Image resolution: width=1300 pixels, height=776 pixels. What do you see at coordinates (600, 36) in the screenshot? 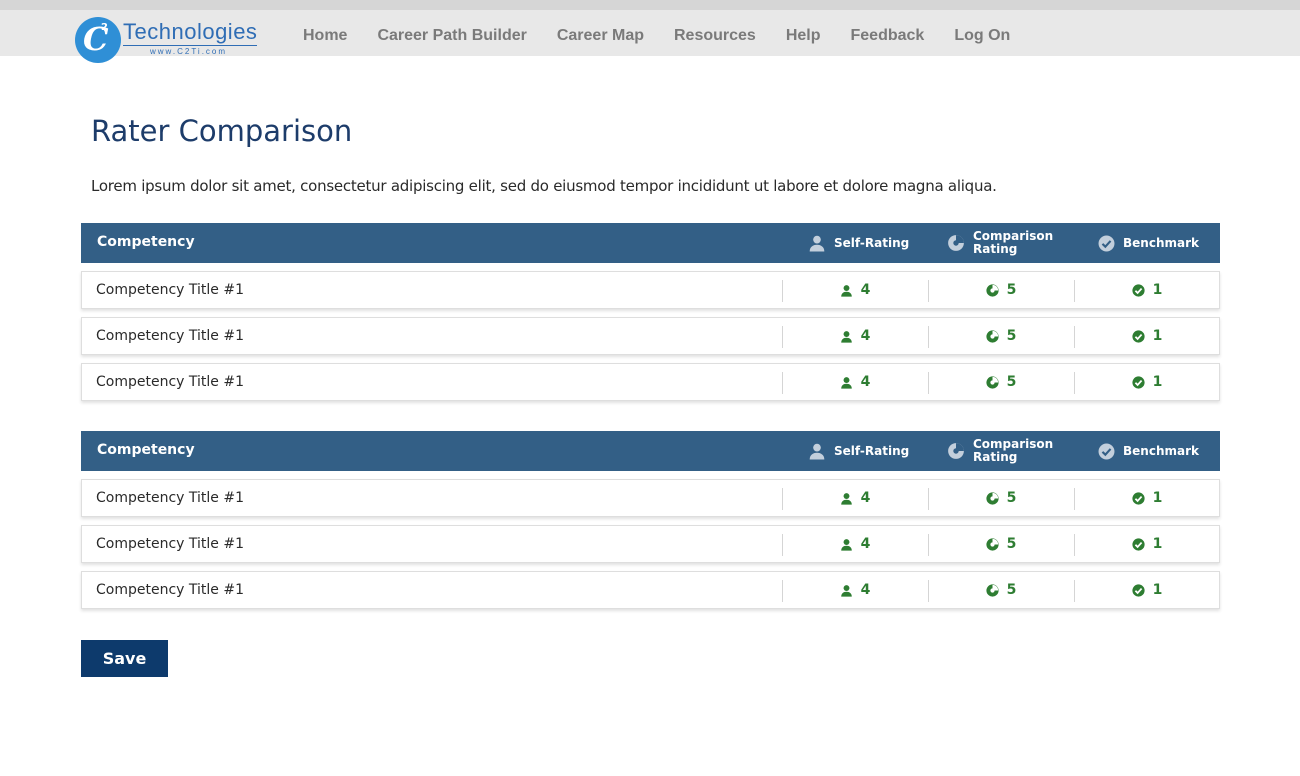
I see `nav-item-career-map: Career Map` at bounding box center [600, 36].